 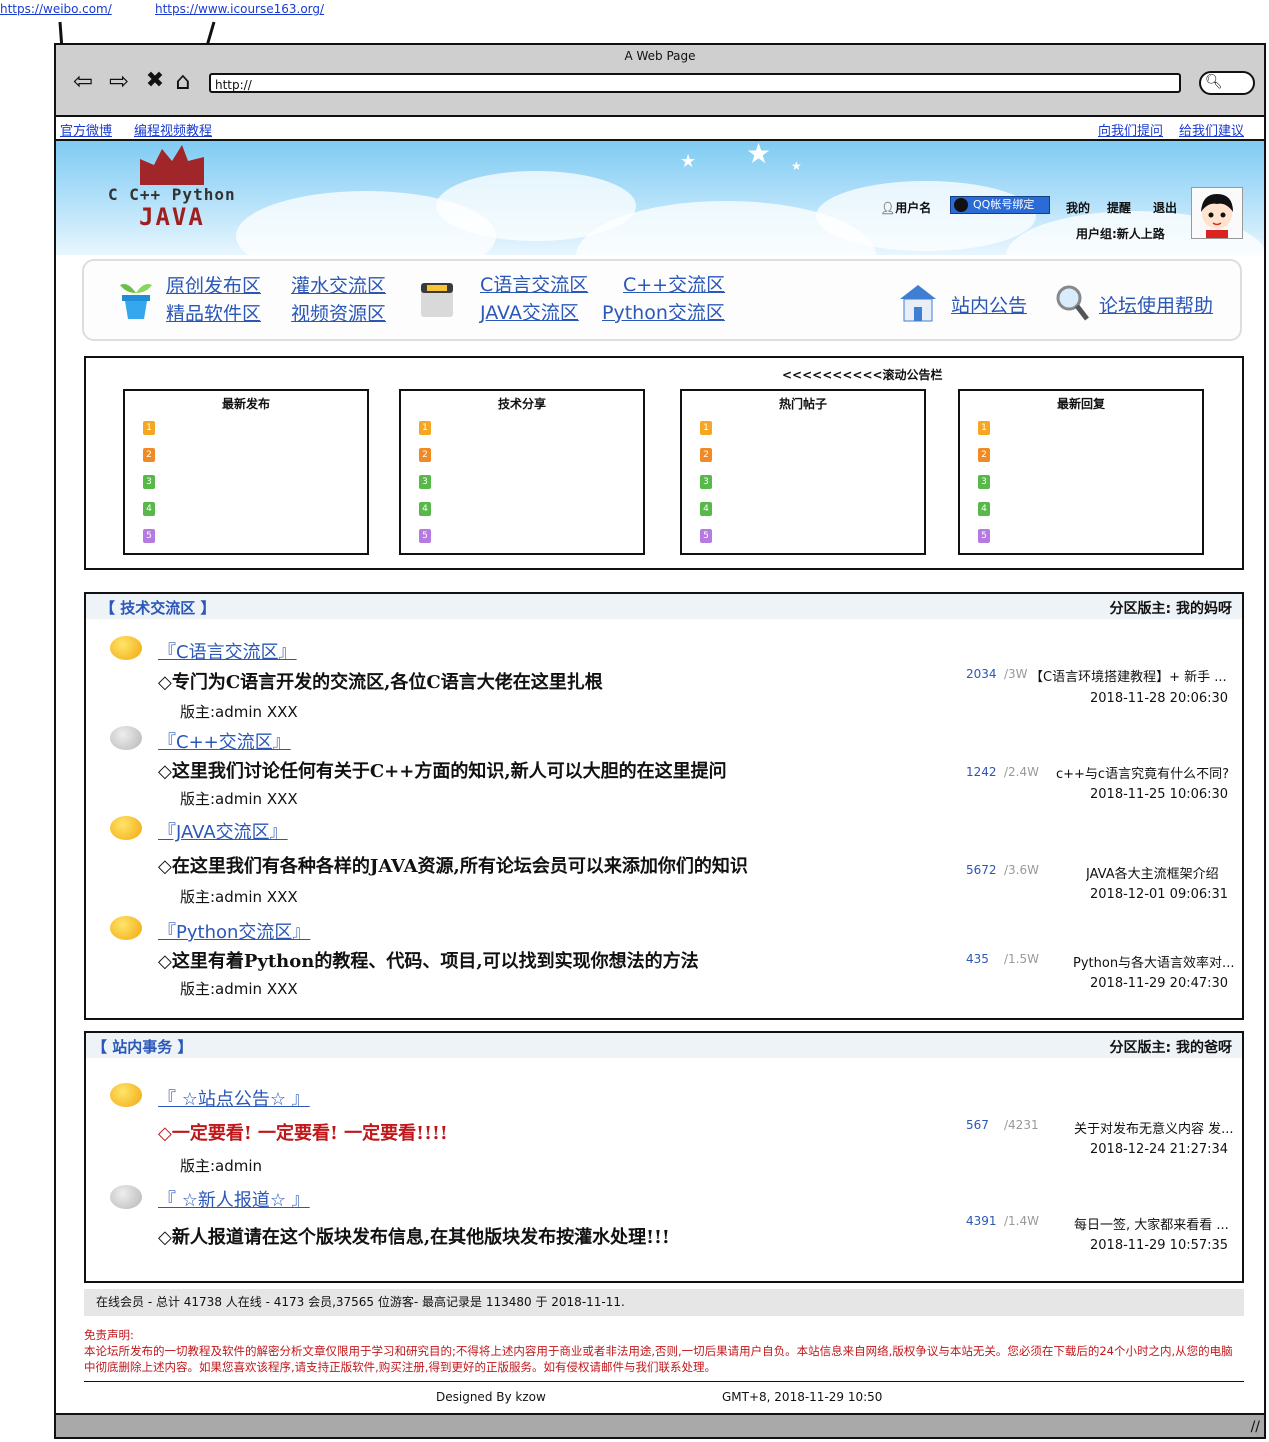 What do you see at coordinates (303, 1133) in the screenshot?
I see `forum-description: ◇一定要看! 一定要看! 一定要看!!!!` at bounding box center [303, 1133].